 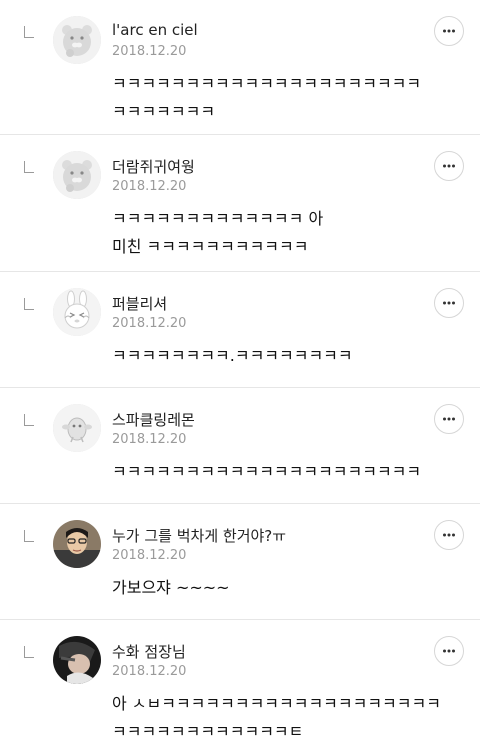 What do you see at coordinates (276, 717) in the screenshot?
I see `comment-text: 아 ㅅㅂㅋㅋㅋㅋㅋㅋㅋㅋㅋㅋㅋㅋㅋㅋㅋㅋㅋㅋㅋ ㅋㅋㅋㅋㅋㅋㅋㅋㅋㅋㅋㅋㅌ` at bounding box center [276, 717].